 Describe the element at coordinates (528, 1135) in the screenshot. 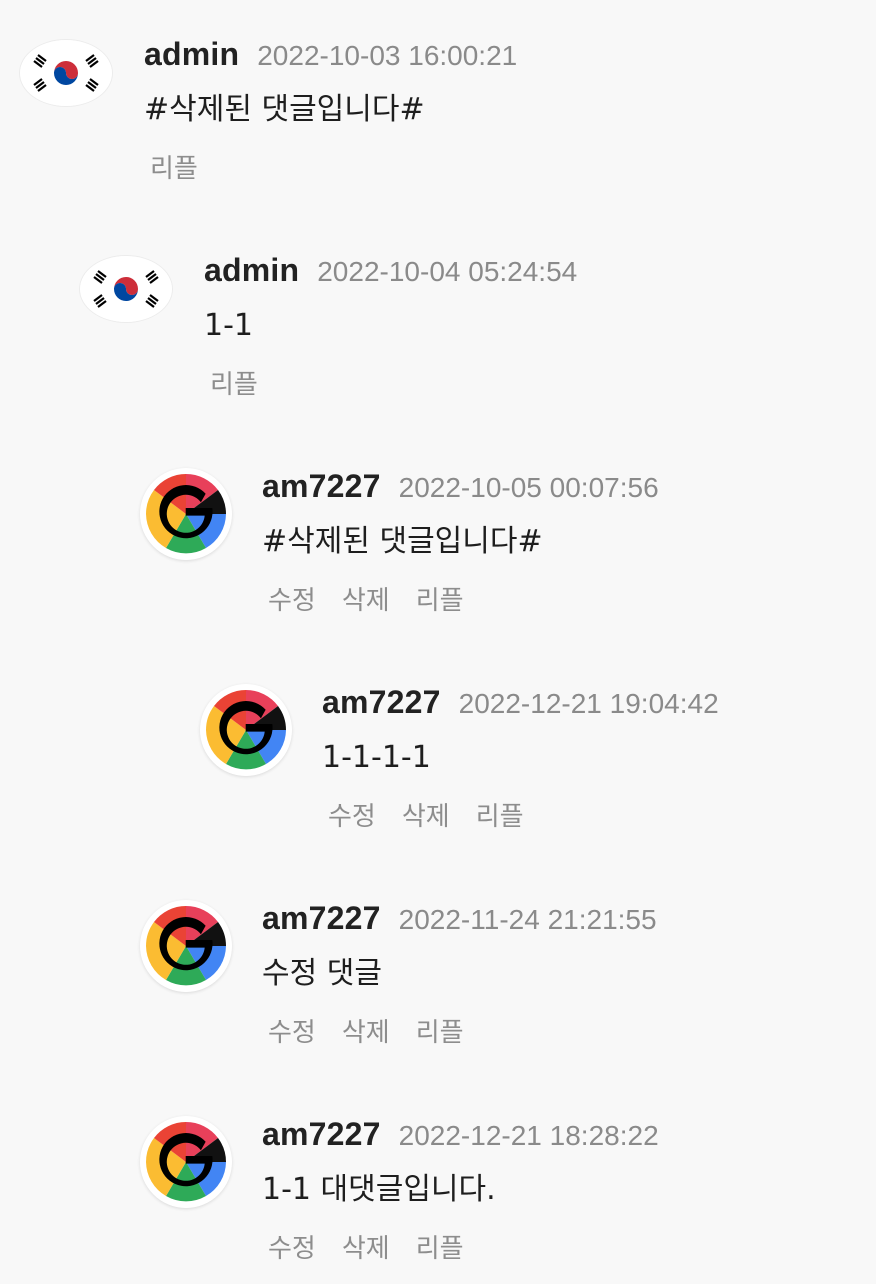

I see `comment-date: 2022-12-21 18:28:22` at that location.